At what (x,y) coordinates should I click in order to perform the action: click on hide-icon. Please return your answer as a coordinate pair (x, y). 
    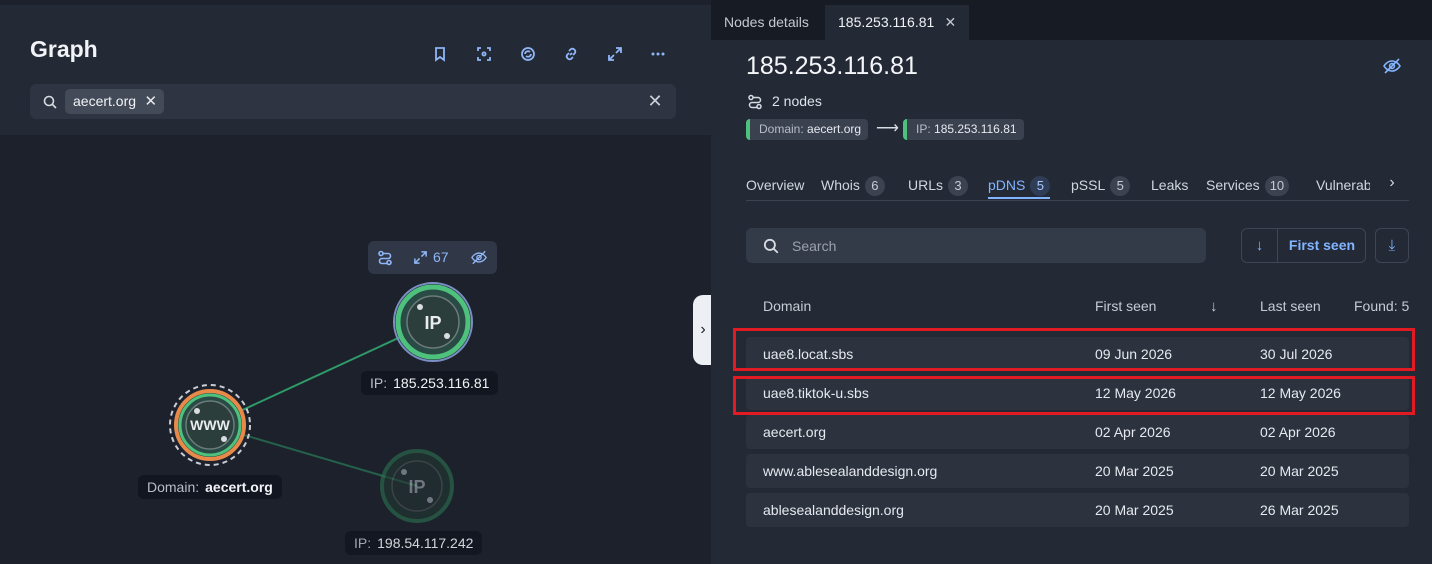
    Looking at the image, I should click on (479, 257).